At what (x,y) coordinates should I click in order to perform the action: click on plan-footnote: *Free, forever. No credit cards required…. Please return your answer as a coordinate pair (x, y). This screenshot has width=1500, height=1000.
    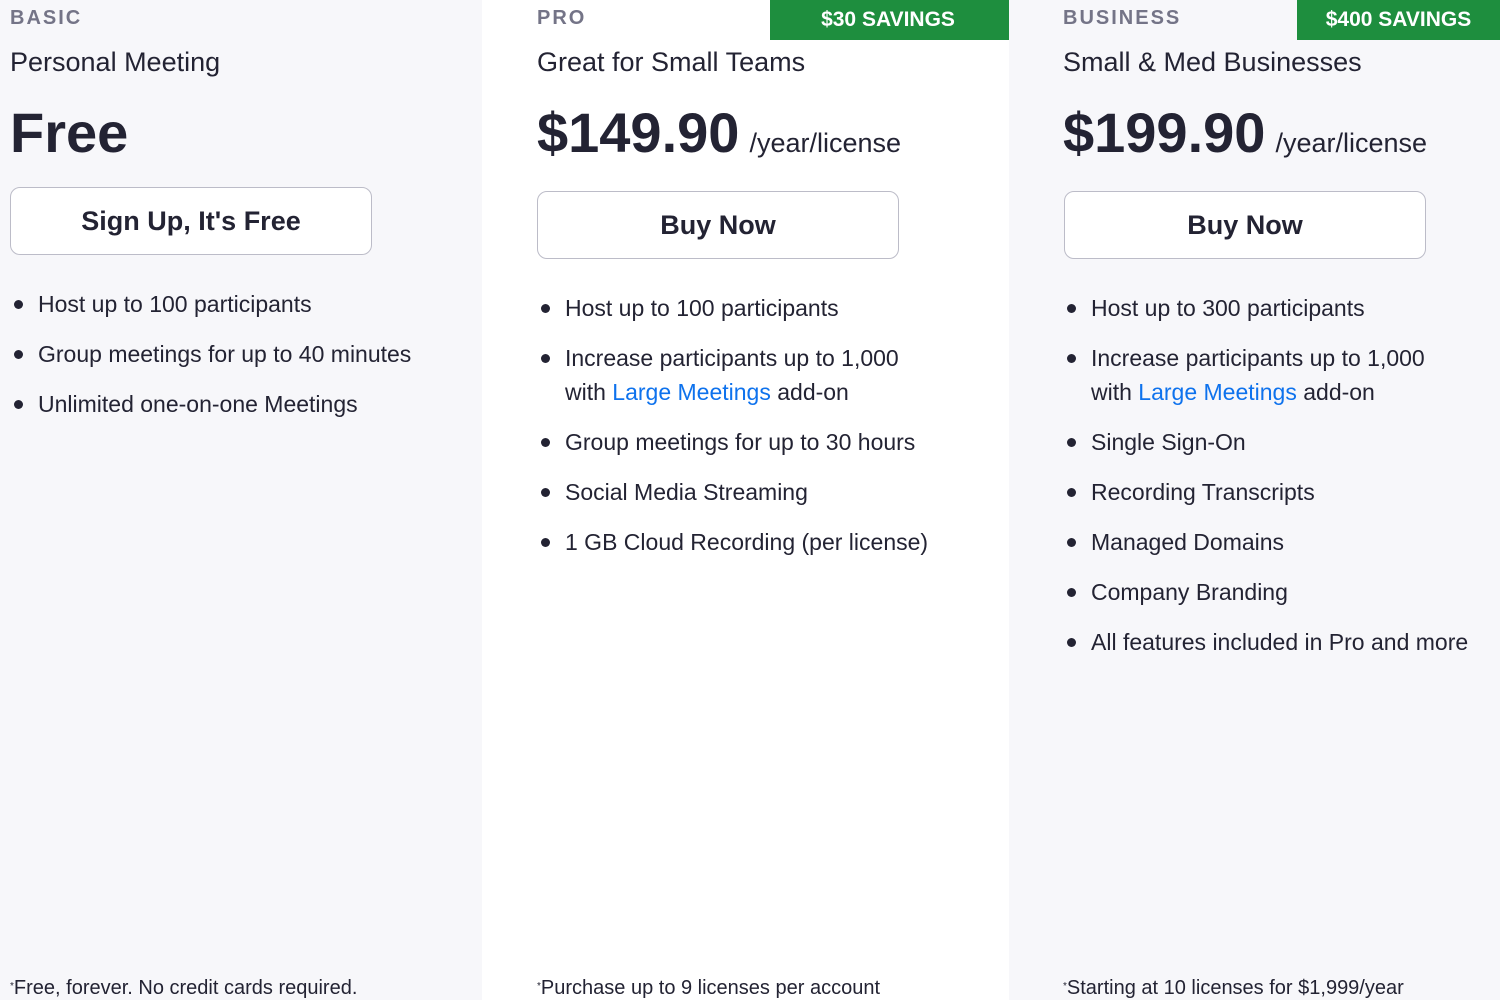
    Looking at the image, I should click on (183, 988).